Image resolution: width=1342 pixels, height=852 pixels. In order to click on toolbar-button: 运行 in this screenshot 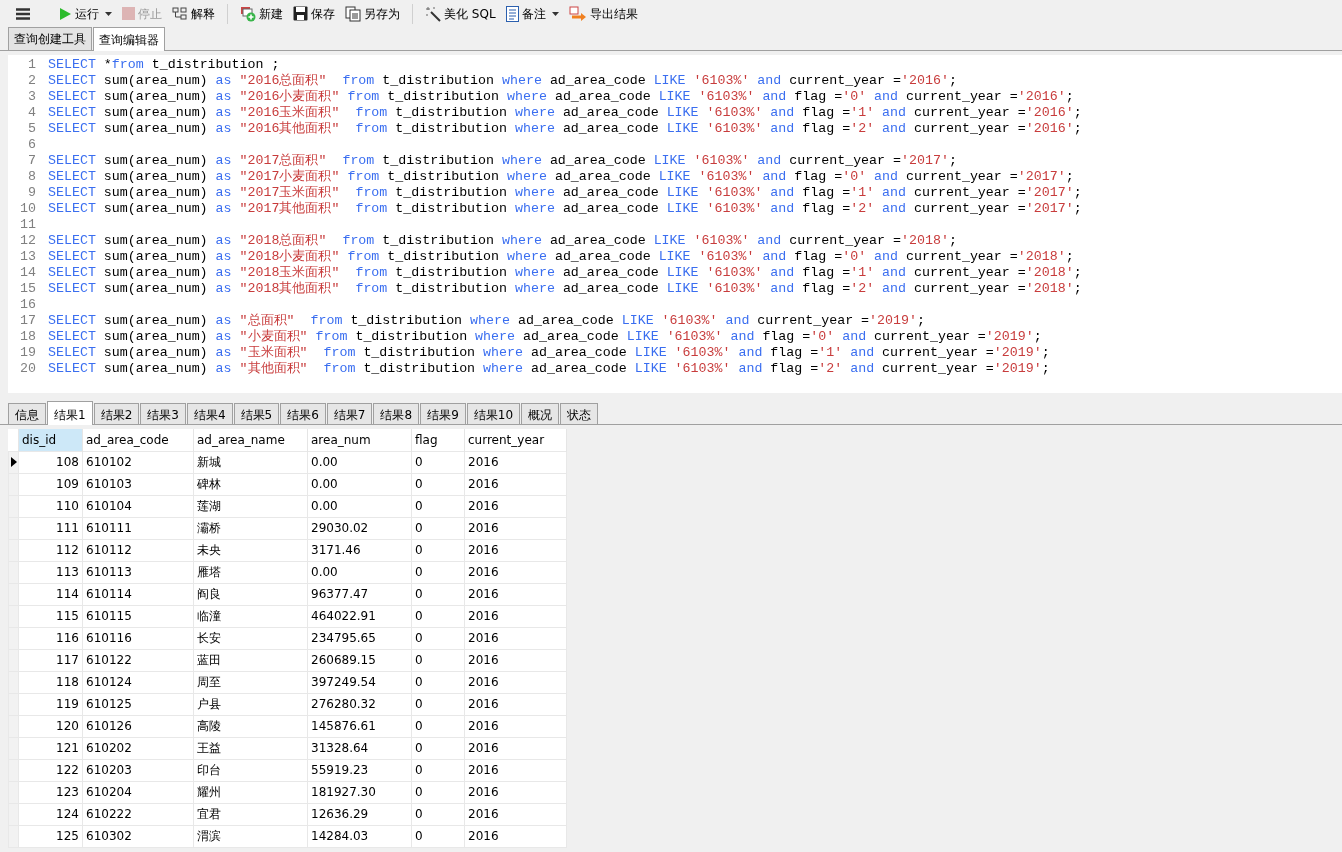, I will do `click(78, 13)`.